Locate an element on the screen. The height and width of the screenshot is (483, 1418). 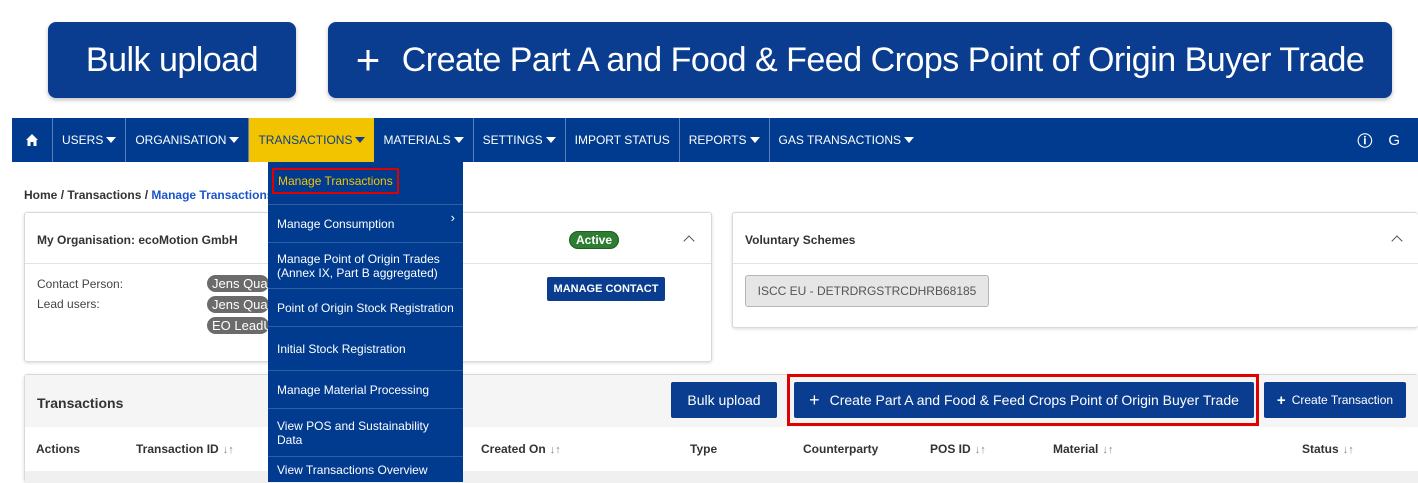
menu-item-label: View POS and Sustainability Data is located at coordinates (353, 432).